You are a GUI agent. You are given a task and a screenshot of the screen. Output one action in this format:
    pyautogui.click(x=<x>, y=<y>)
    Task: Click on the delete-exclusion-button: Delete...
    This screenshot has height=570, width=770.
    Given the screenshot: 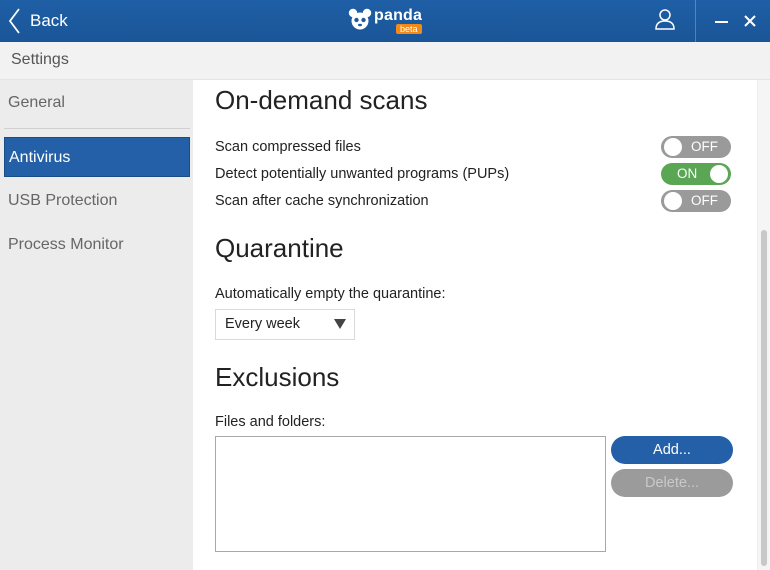 What is the action you would take?
    pyautogui.click(x=672, y=483)
    